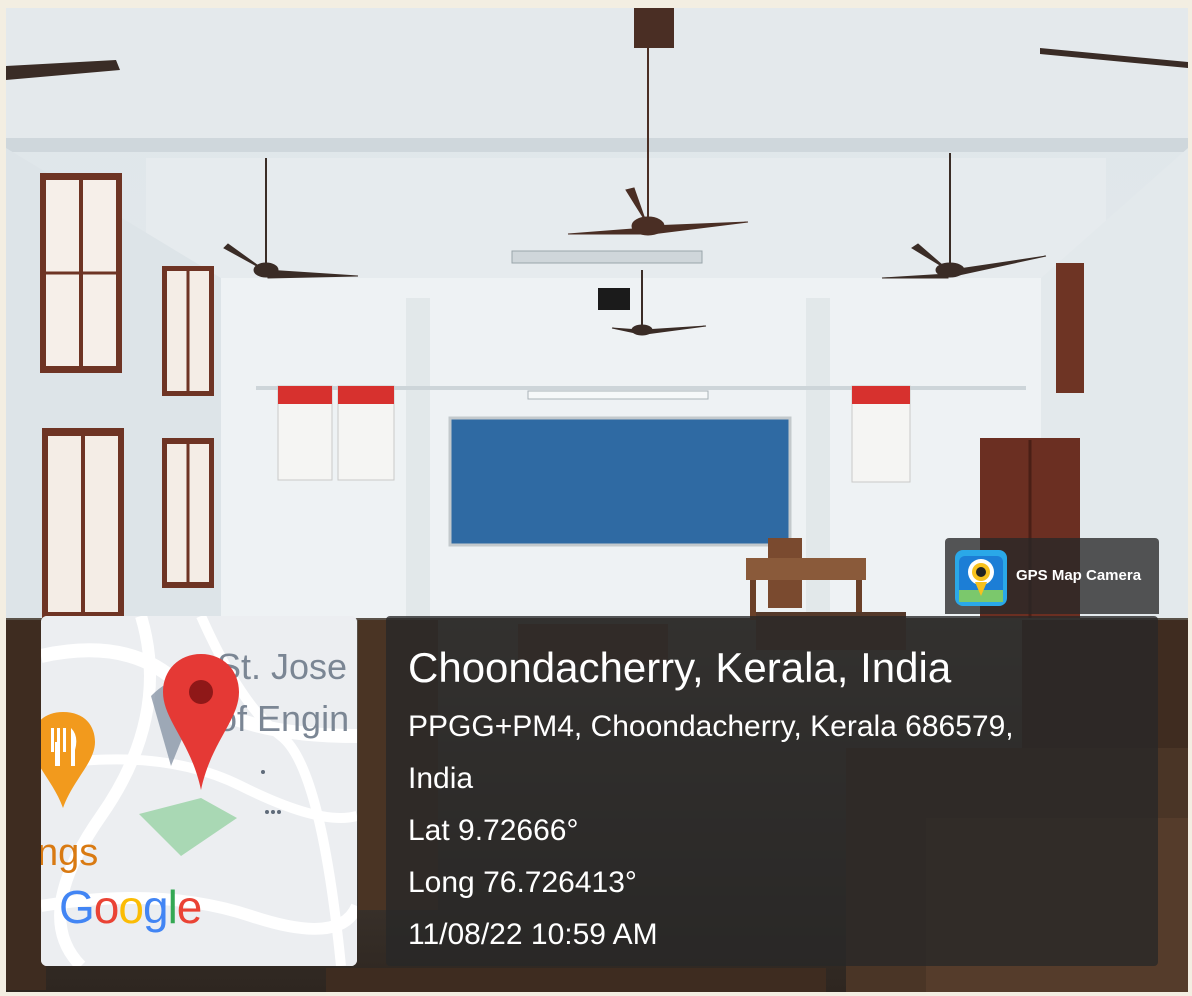 This screenshot has width=1192, height=996. What do you see at coordinates (711, 726) in the screenshot?
I see `address-line: PPGG+PM4, Choondacherry, Kerala 686579,` at bounding box center [711, 726].